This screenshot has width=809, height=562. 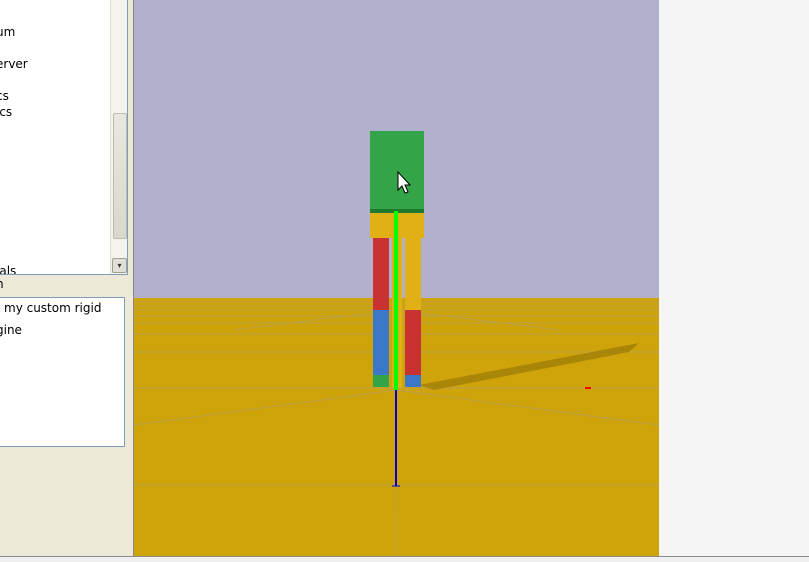 What do you see at coordinates (413, 274) in the screenshot?
I see `upper-leg-left` at bounding box center [413, 274].